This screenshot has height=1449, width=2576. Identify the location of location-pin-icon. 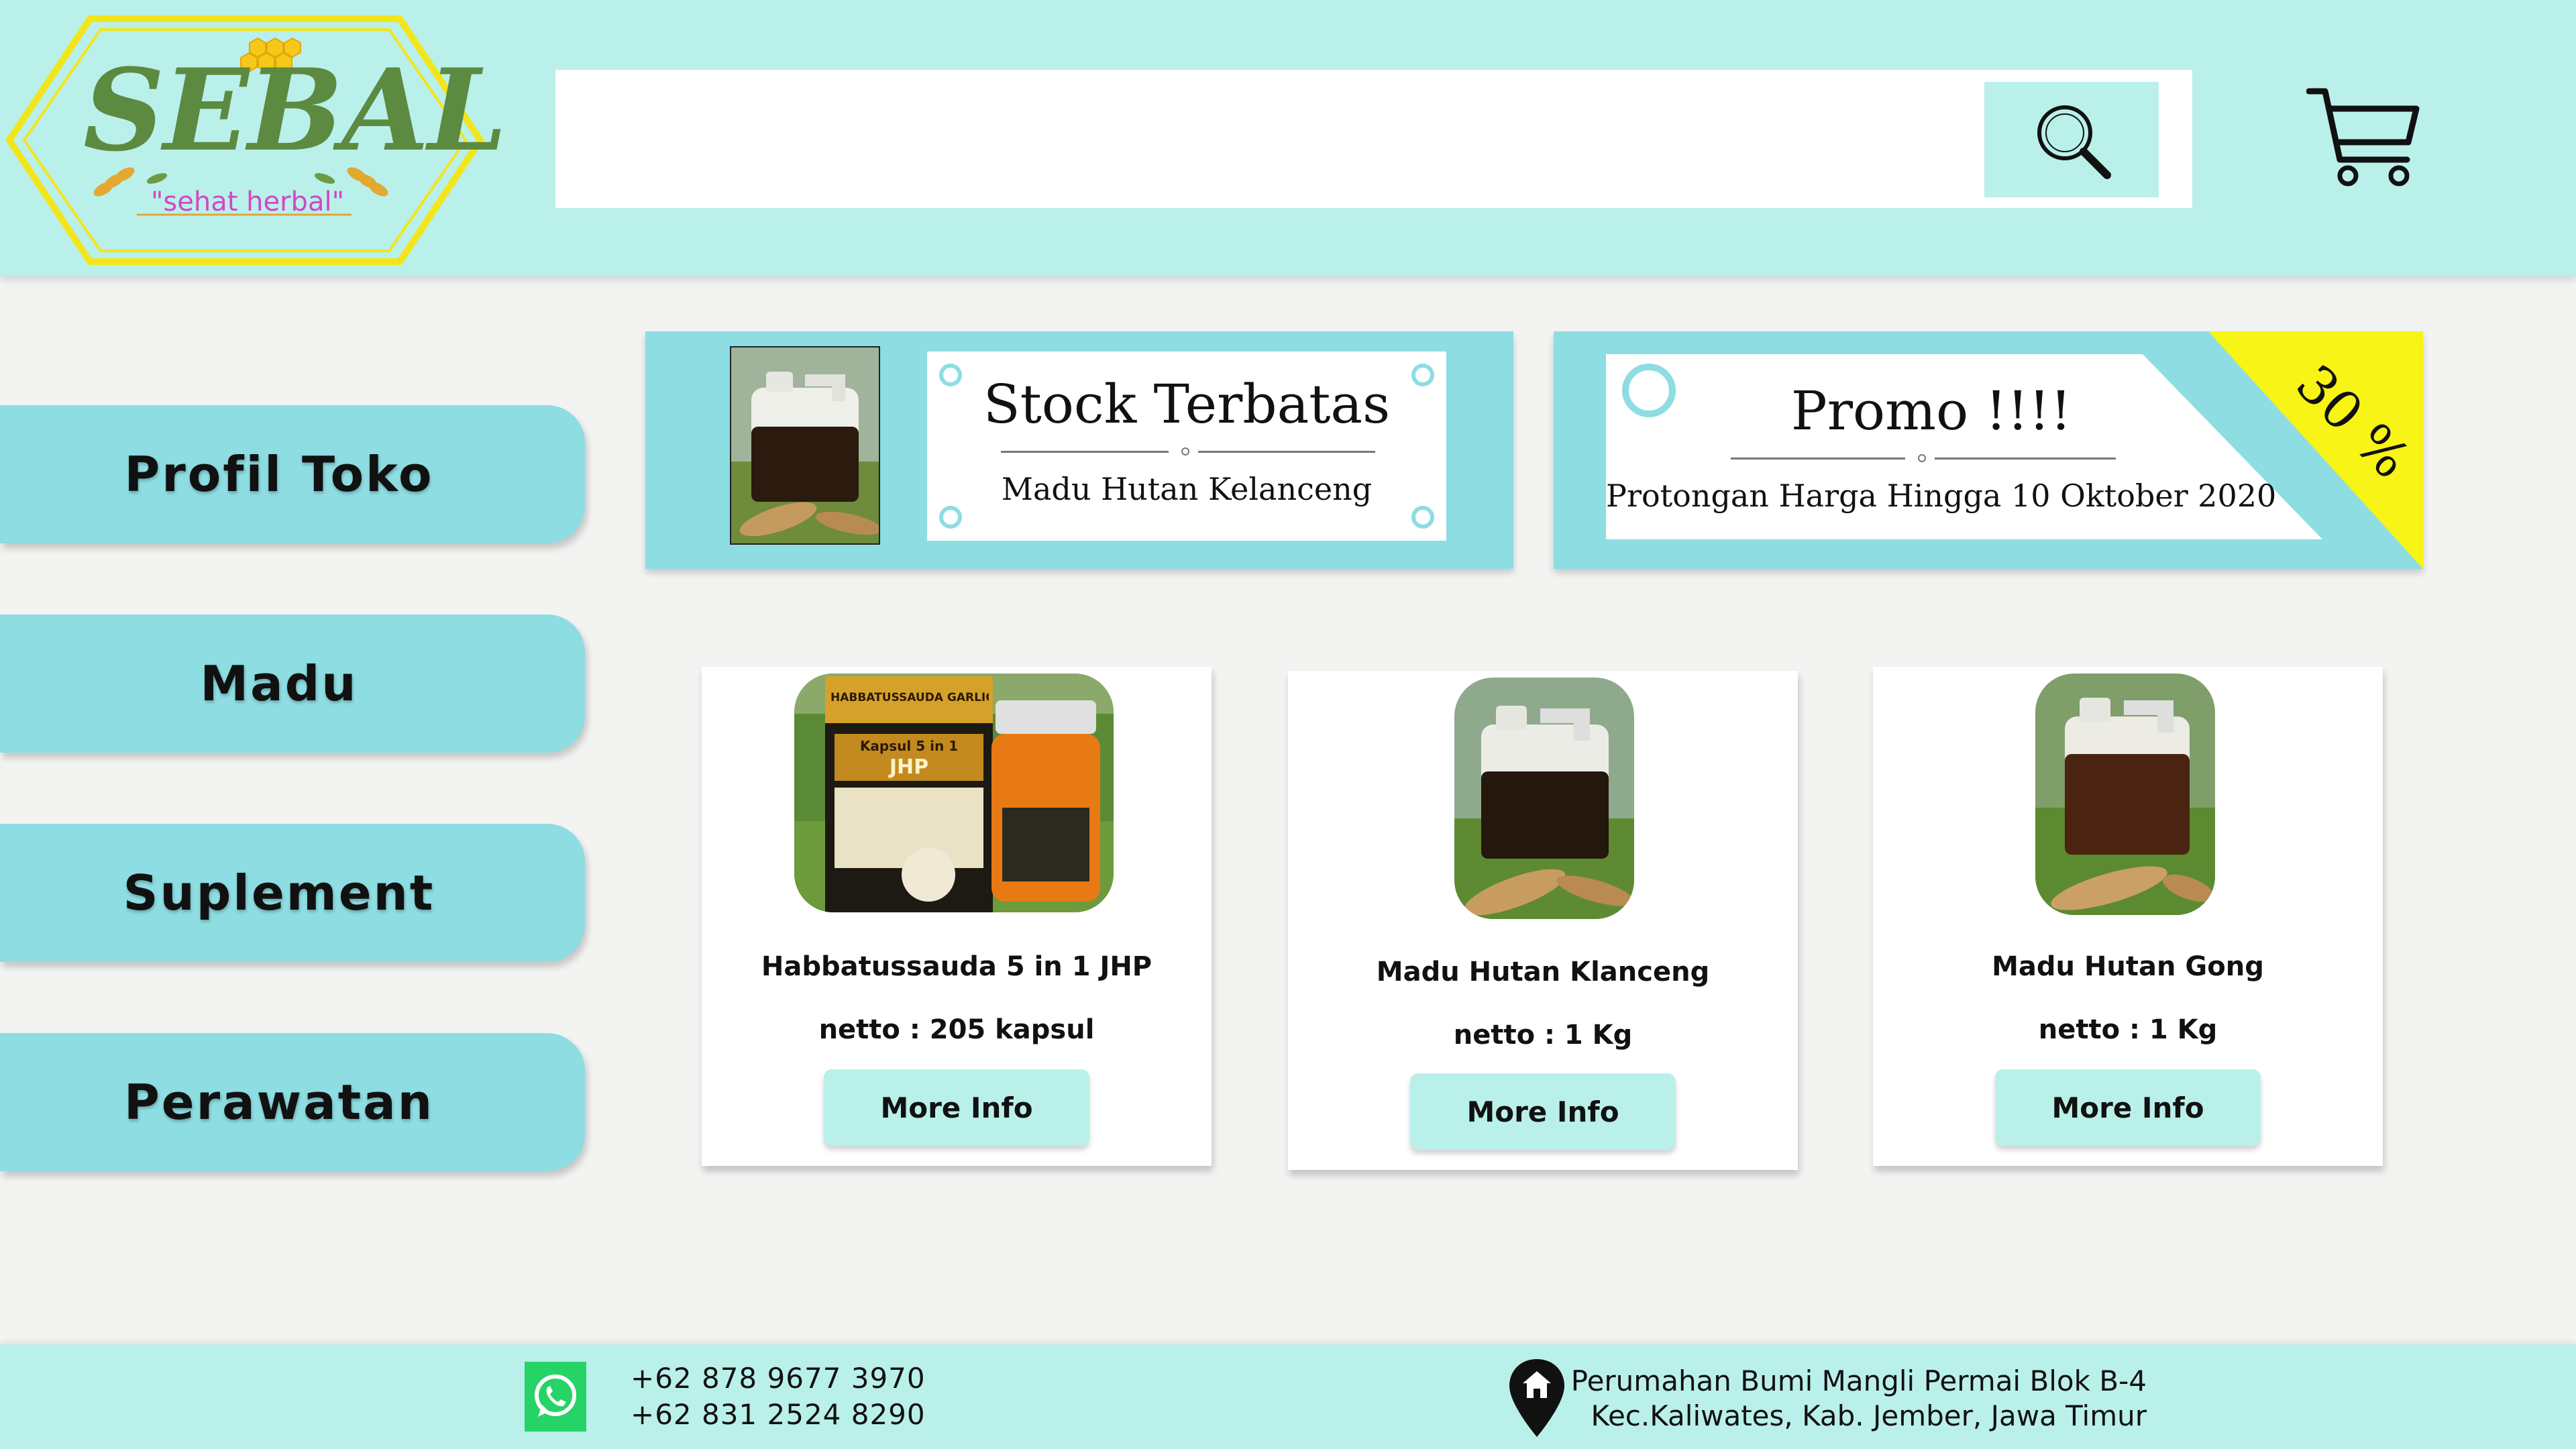
(1536, 1398).